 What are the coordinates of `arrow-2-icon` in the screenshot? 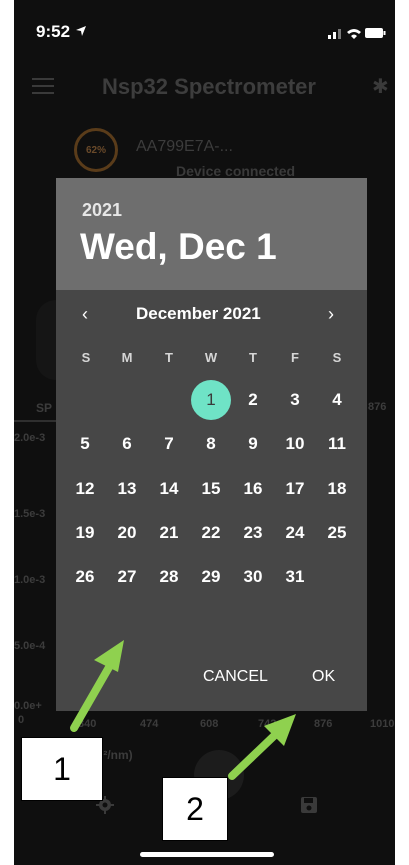 It's located at (262, 747).